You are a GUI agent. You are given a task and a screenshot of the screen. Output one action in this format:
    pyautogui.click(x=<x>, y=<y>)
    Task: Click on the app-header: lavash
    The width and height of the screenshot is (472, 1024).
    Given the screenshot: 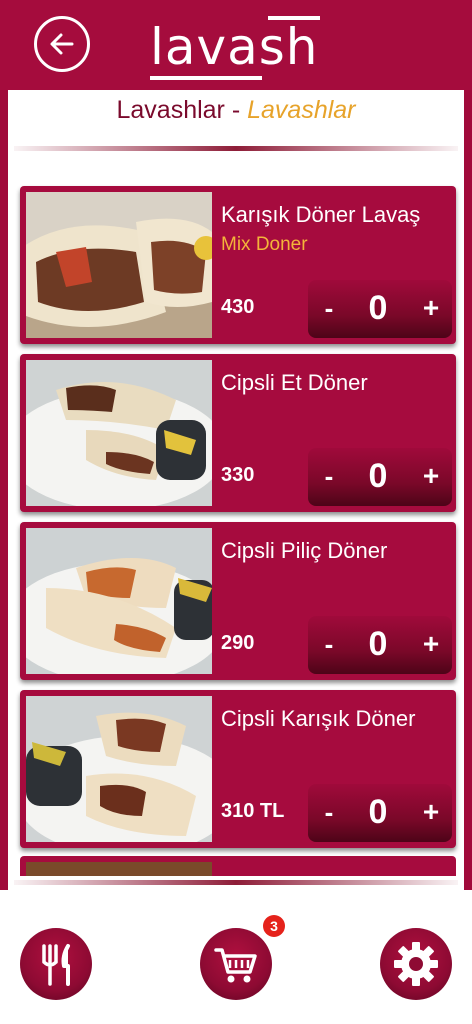 What is the action you would take?
    pyautogui.click(x=236, y=45)
    